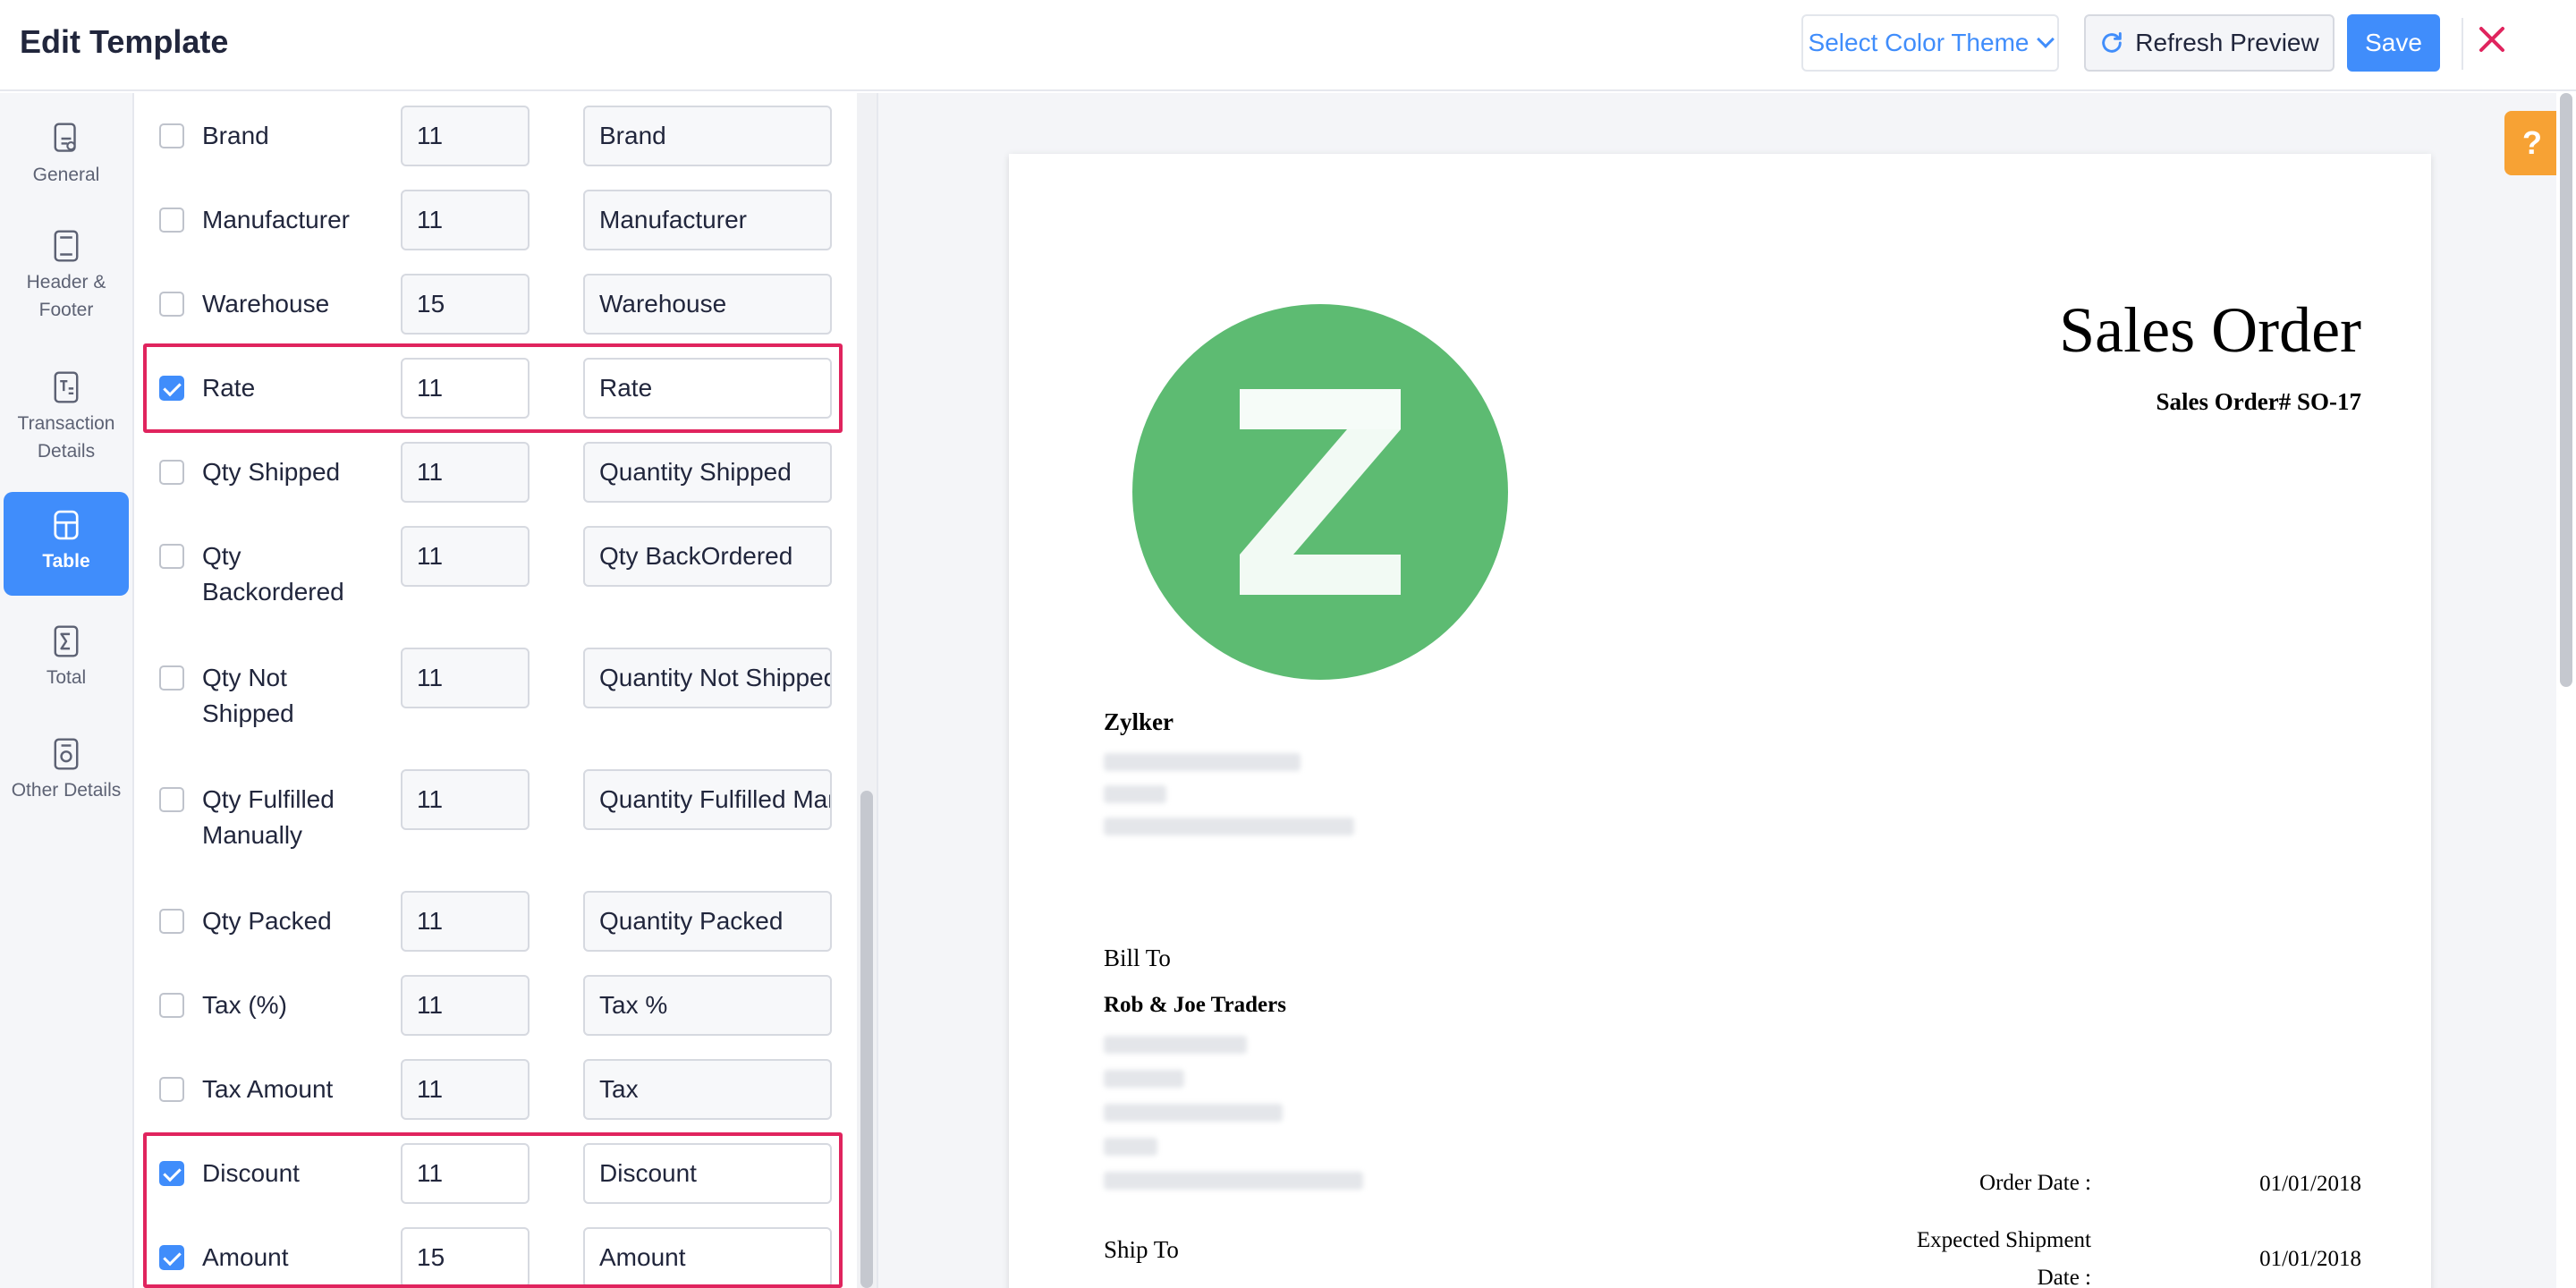 This screenshot has height=1288, width=2576. What do you see at coordinates (707, 1089) in the screenshot?
I see `column-name-input: Tax` at bounding box center [707, 1089].